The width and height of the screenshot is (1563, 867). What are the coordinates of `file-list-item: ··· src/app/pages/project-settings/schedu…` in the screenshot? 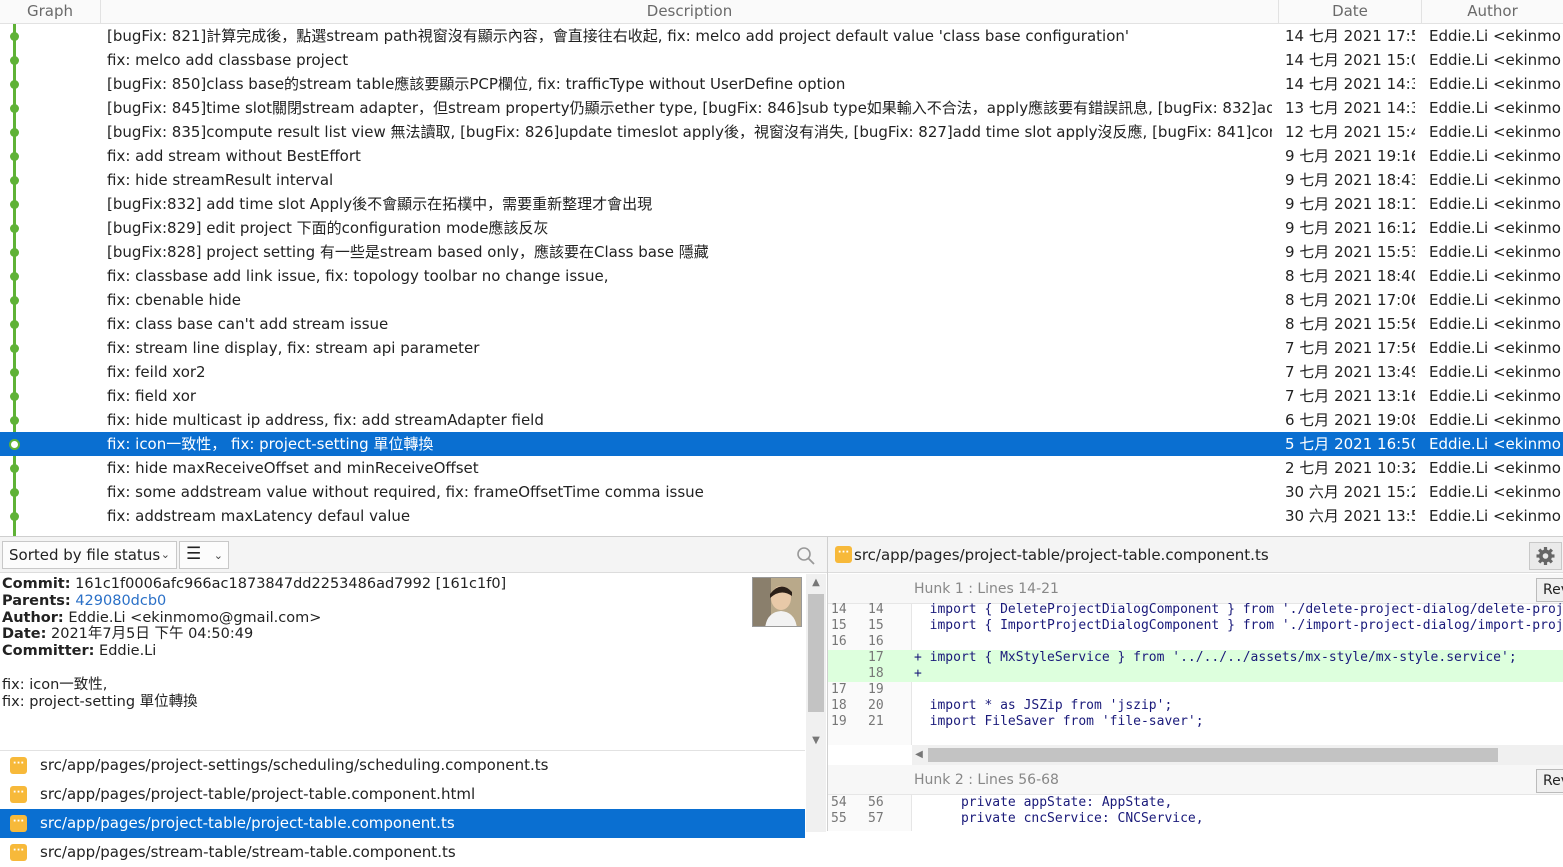 It's located at (402, 765).